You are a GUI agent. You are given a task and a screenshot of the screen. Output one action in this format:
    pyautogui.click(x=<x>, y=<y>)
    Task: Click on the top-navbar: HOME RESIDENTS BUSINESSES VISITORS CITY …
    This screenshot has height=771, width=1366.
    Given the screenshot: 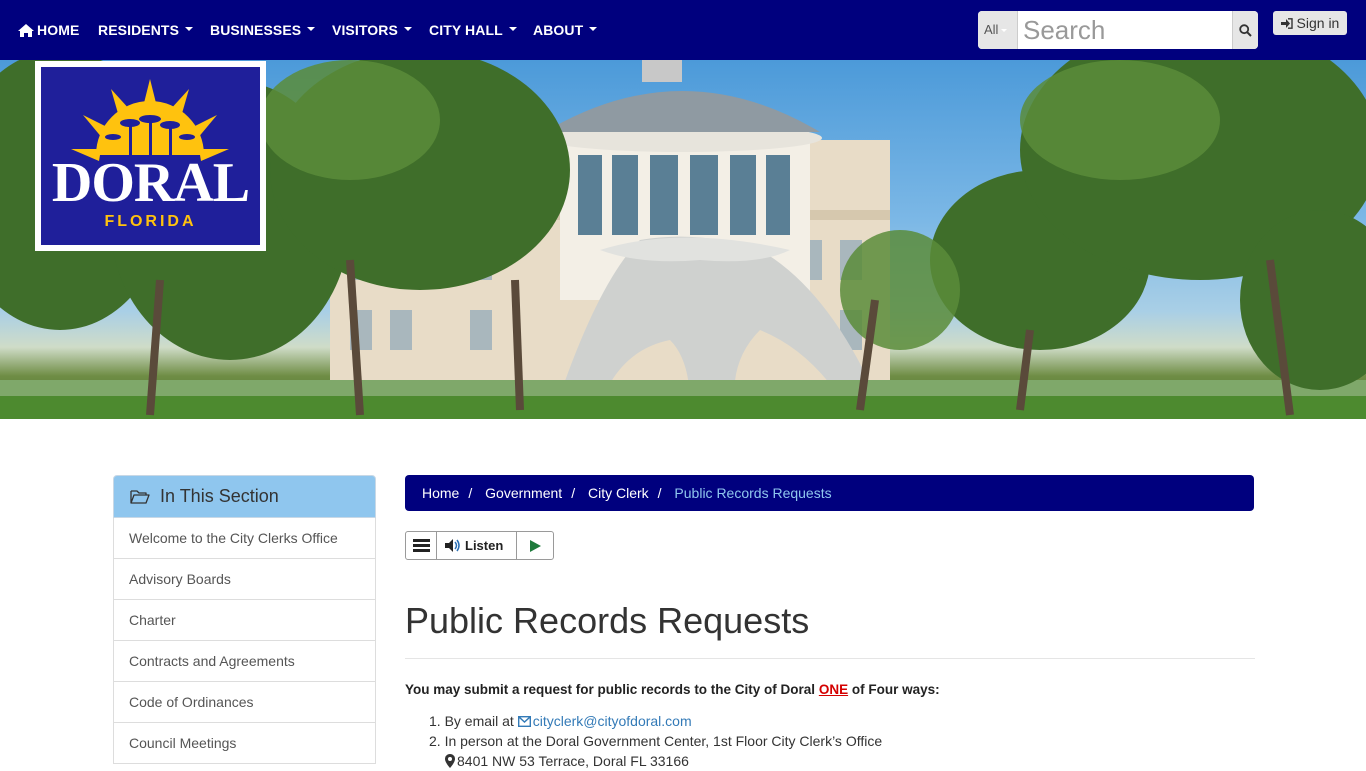 What is the action you would take?
    pyautogui.click(x=683, y=30)
    